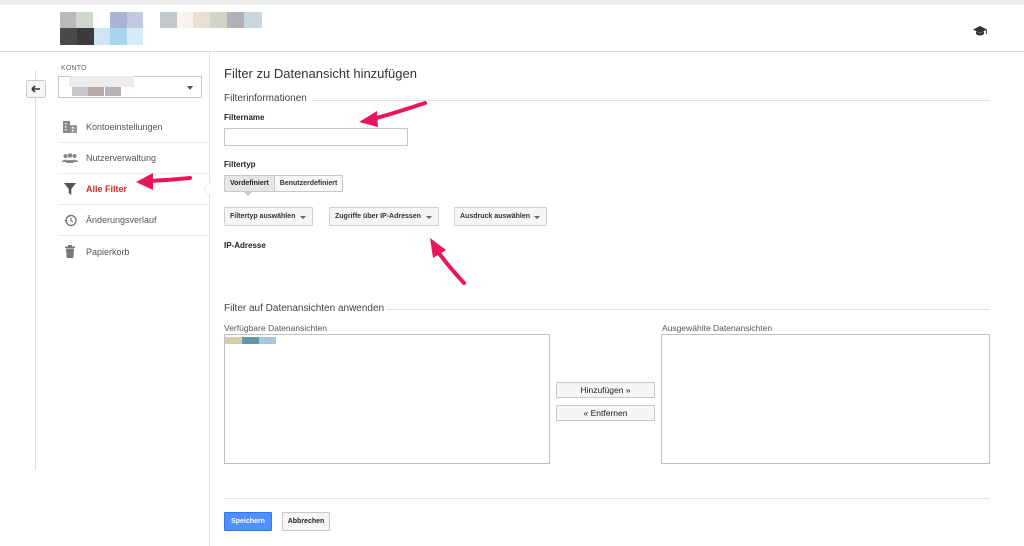 The image size is (1024, 546). I want to click on expression-dropdown: Ausdruck auswählen, so click(500, 216).